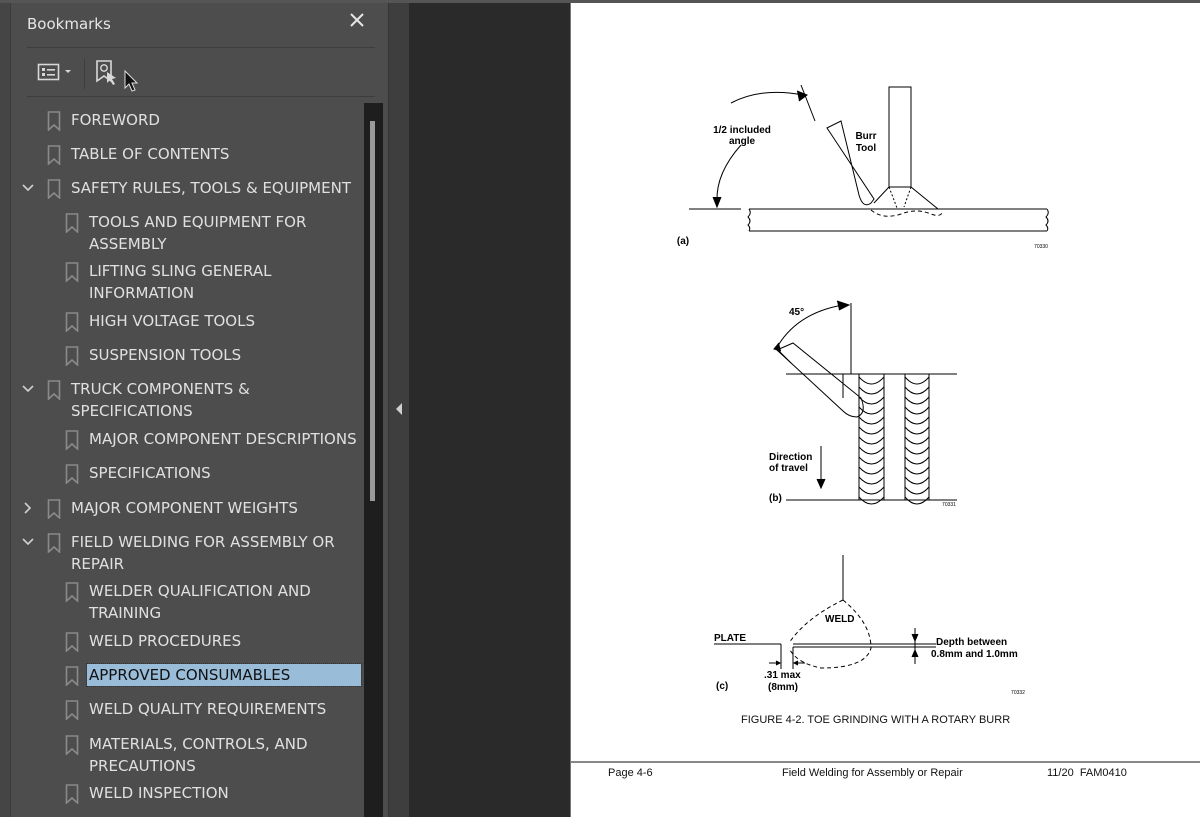  Describe the element at coordinates (788, 468) in the screenshot. I see `label-of-travel: of travel` at that location.